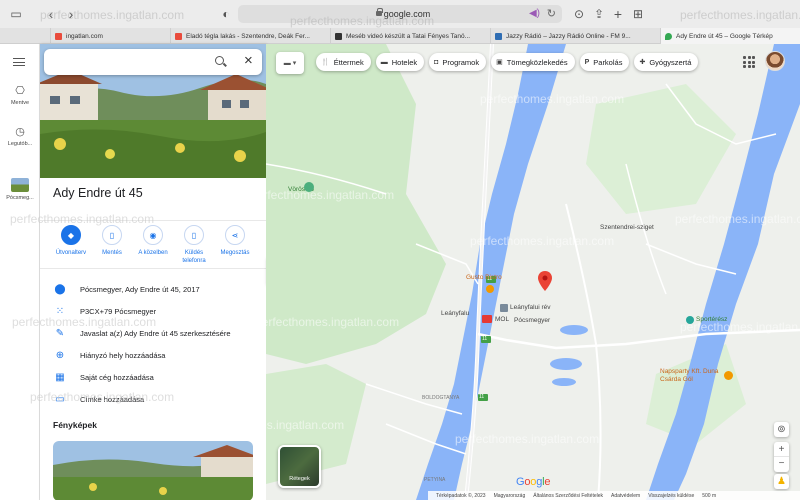 This screenshot has width=800, height=500. What do you see at coordinates (781, 449) in the screenshot?
I see `zoom-in-button: +` at bounding box center [781, 449].